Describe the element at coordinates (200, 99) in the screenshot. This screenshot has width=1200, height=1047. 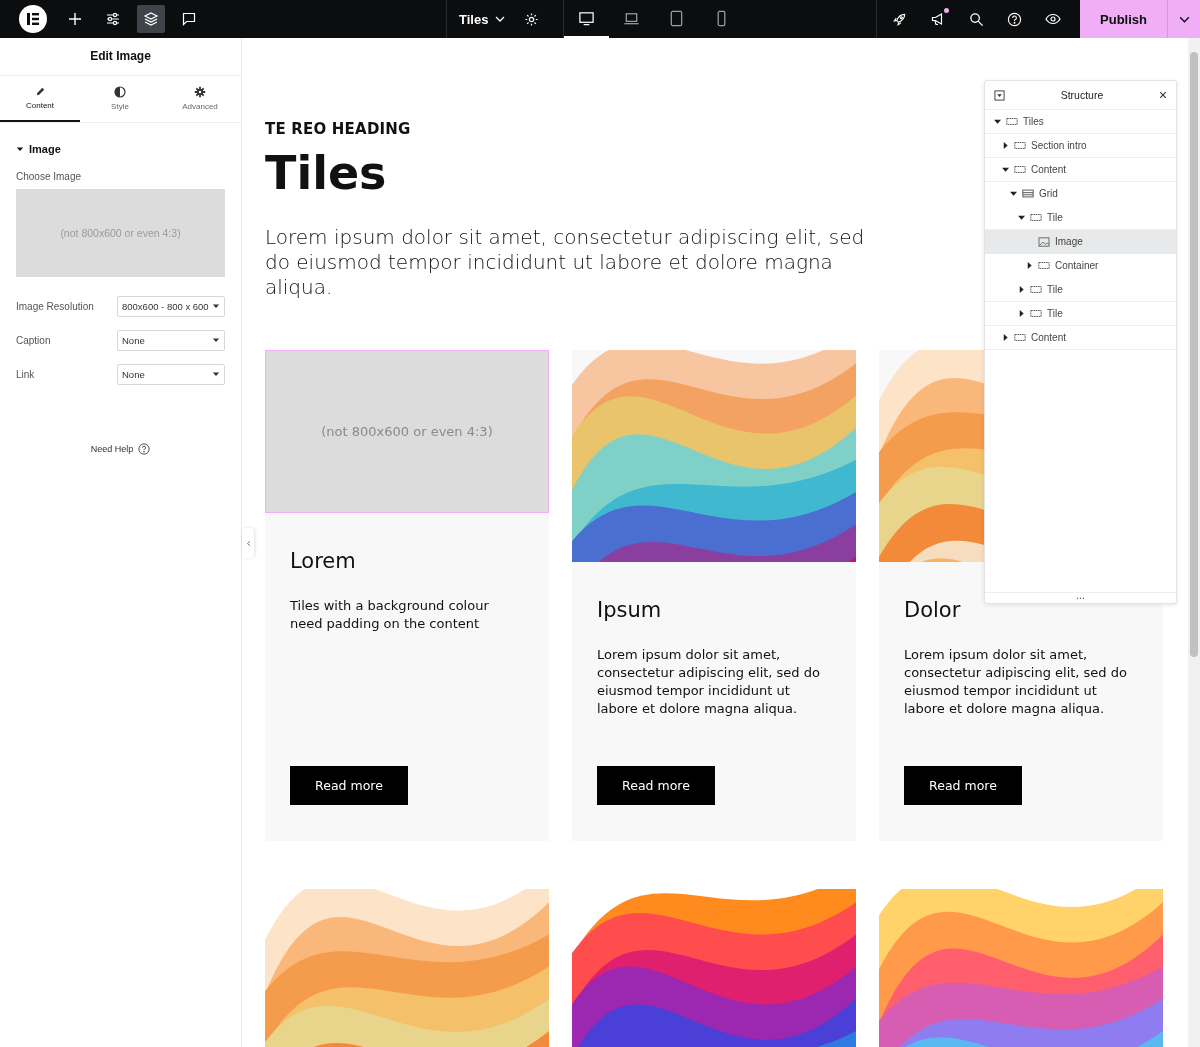
I see `panel-tab: Advanced` at that location.